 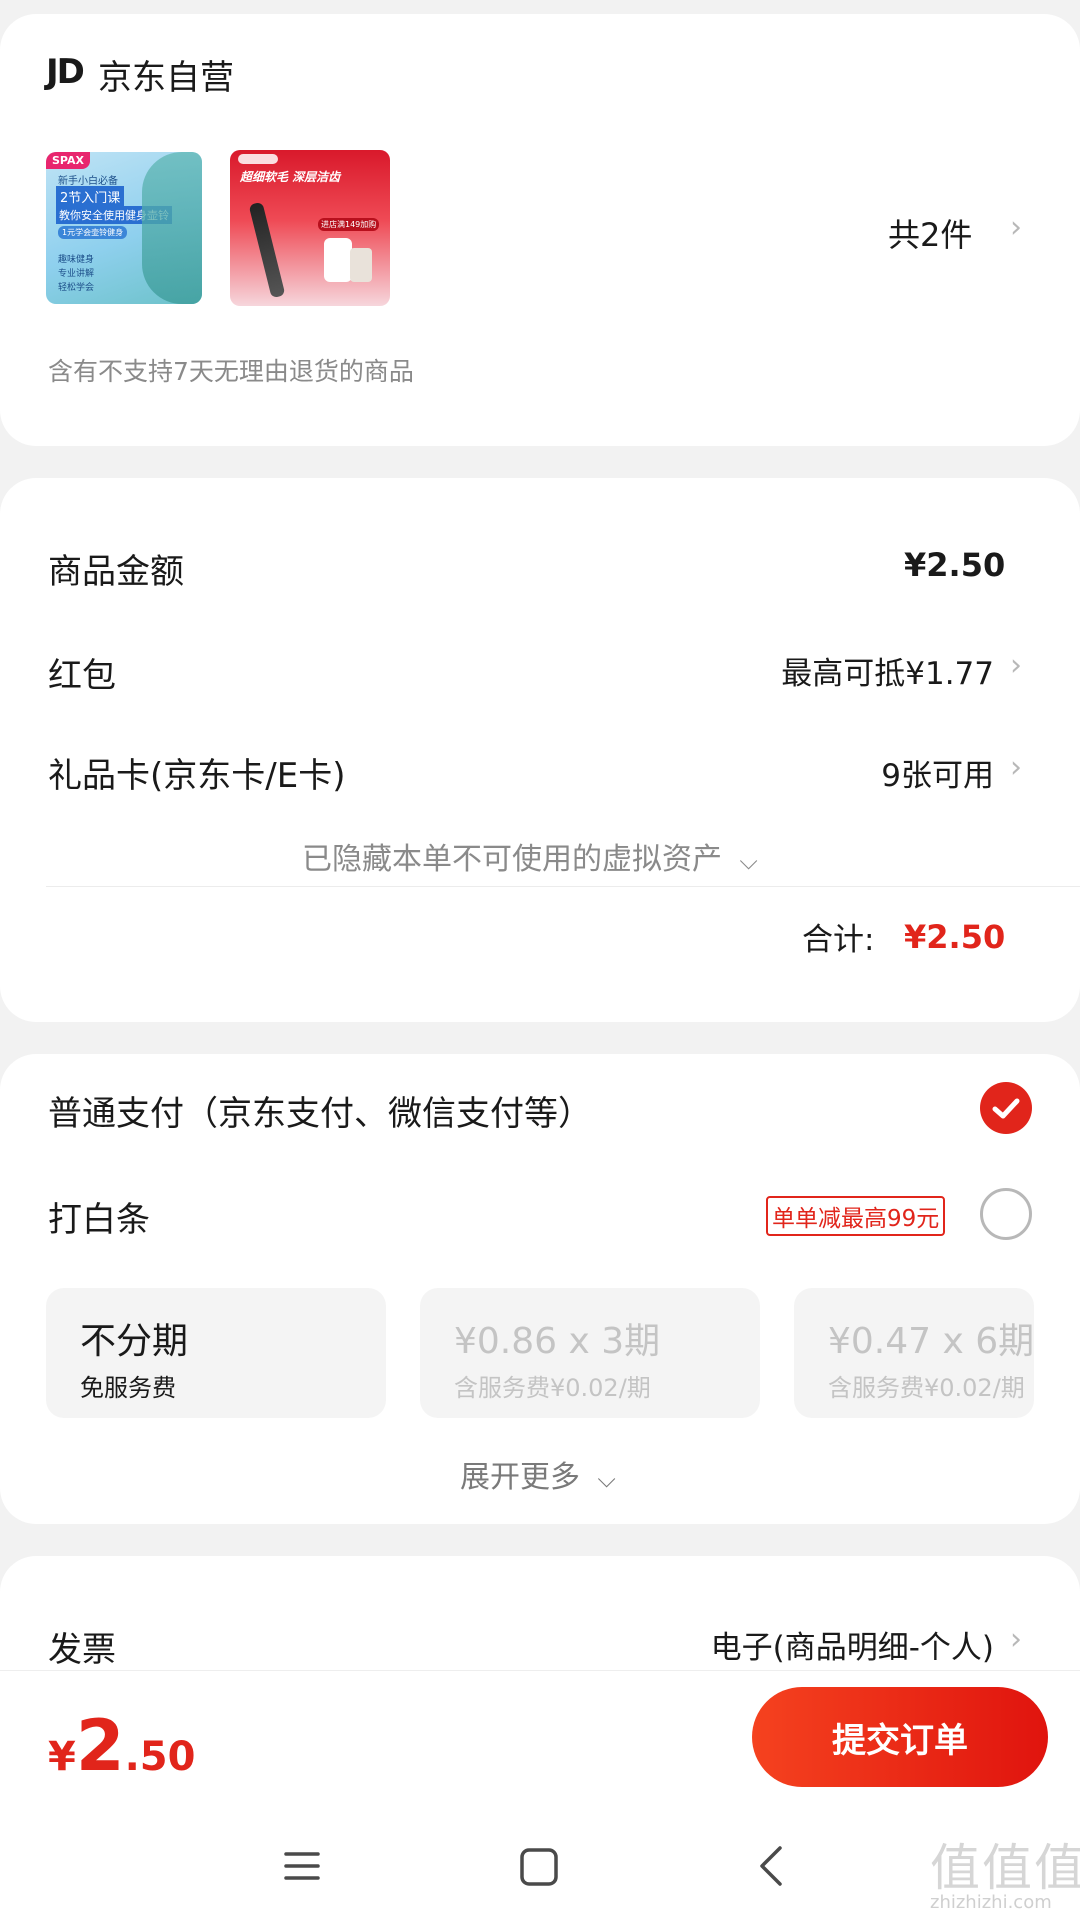 I want to click on menu-icon, so click(x=302, y=1868).